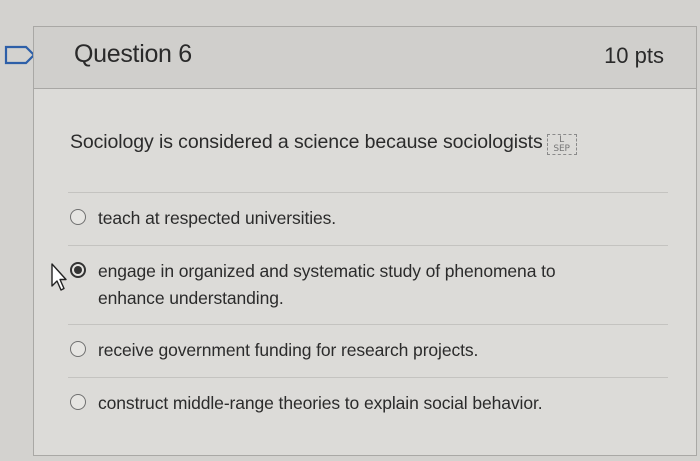 The width and height of the screenshot is (700, 461). Describe the element at coordinates (133, 54) in the screenshot. I see `question-title: Question 6` at that location.